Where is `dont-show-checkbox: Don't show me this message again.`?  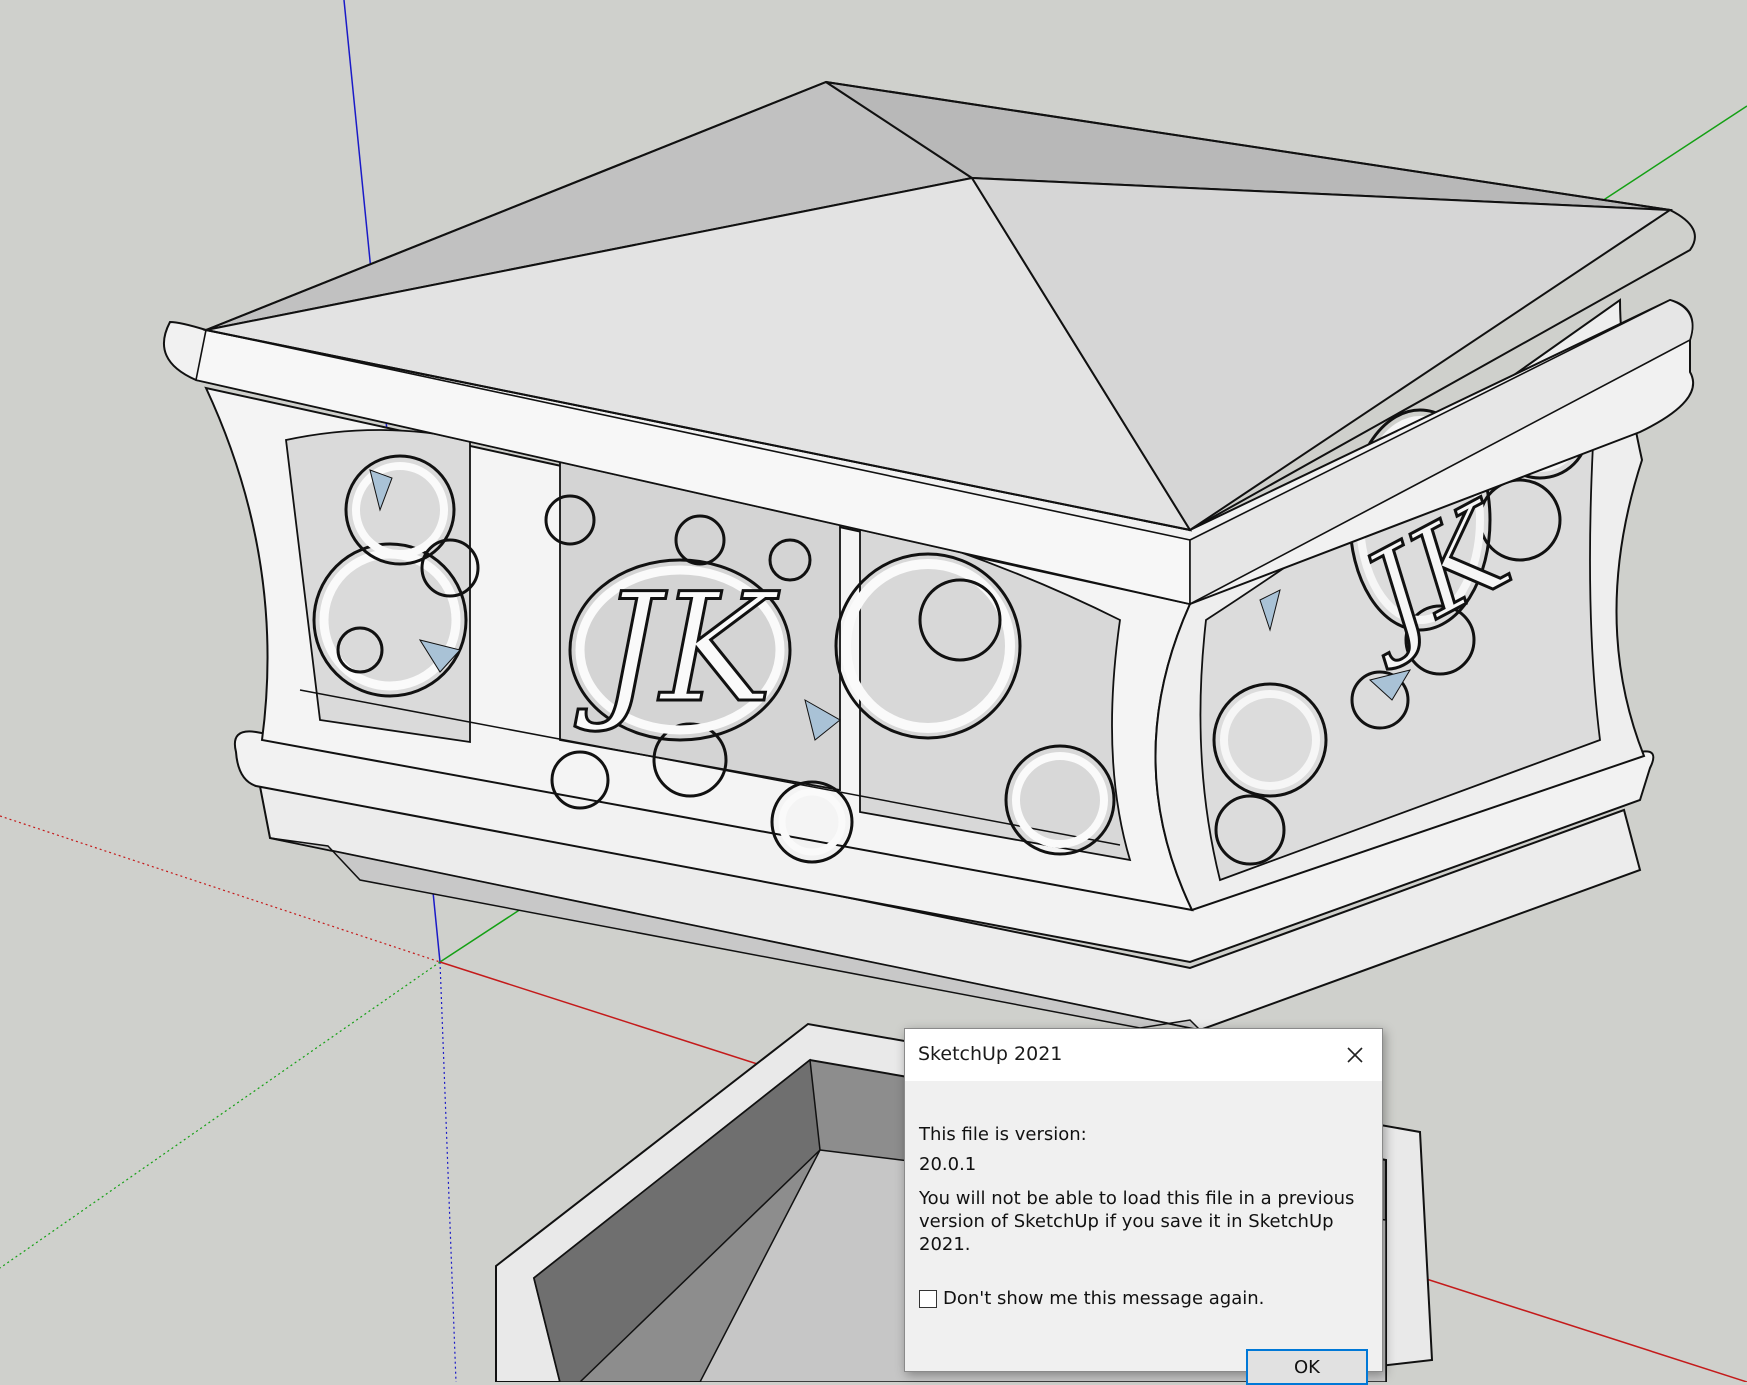
dont-show-checkbox: Don't show me this message again. is located at coordinates (1091, 1298).